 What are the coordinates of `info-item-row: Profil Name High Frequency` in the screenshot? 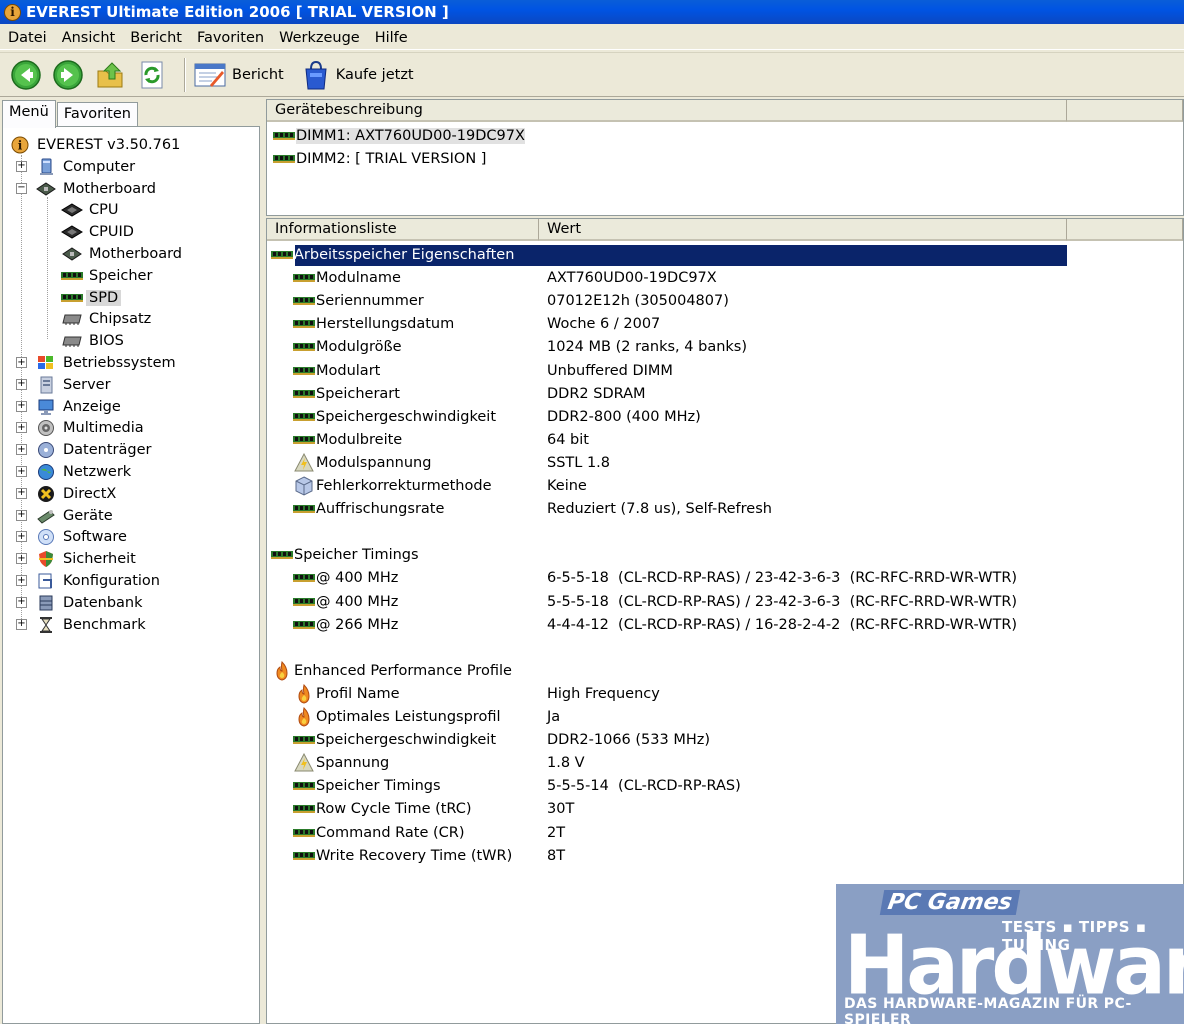 It's located at (667, 694).